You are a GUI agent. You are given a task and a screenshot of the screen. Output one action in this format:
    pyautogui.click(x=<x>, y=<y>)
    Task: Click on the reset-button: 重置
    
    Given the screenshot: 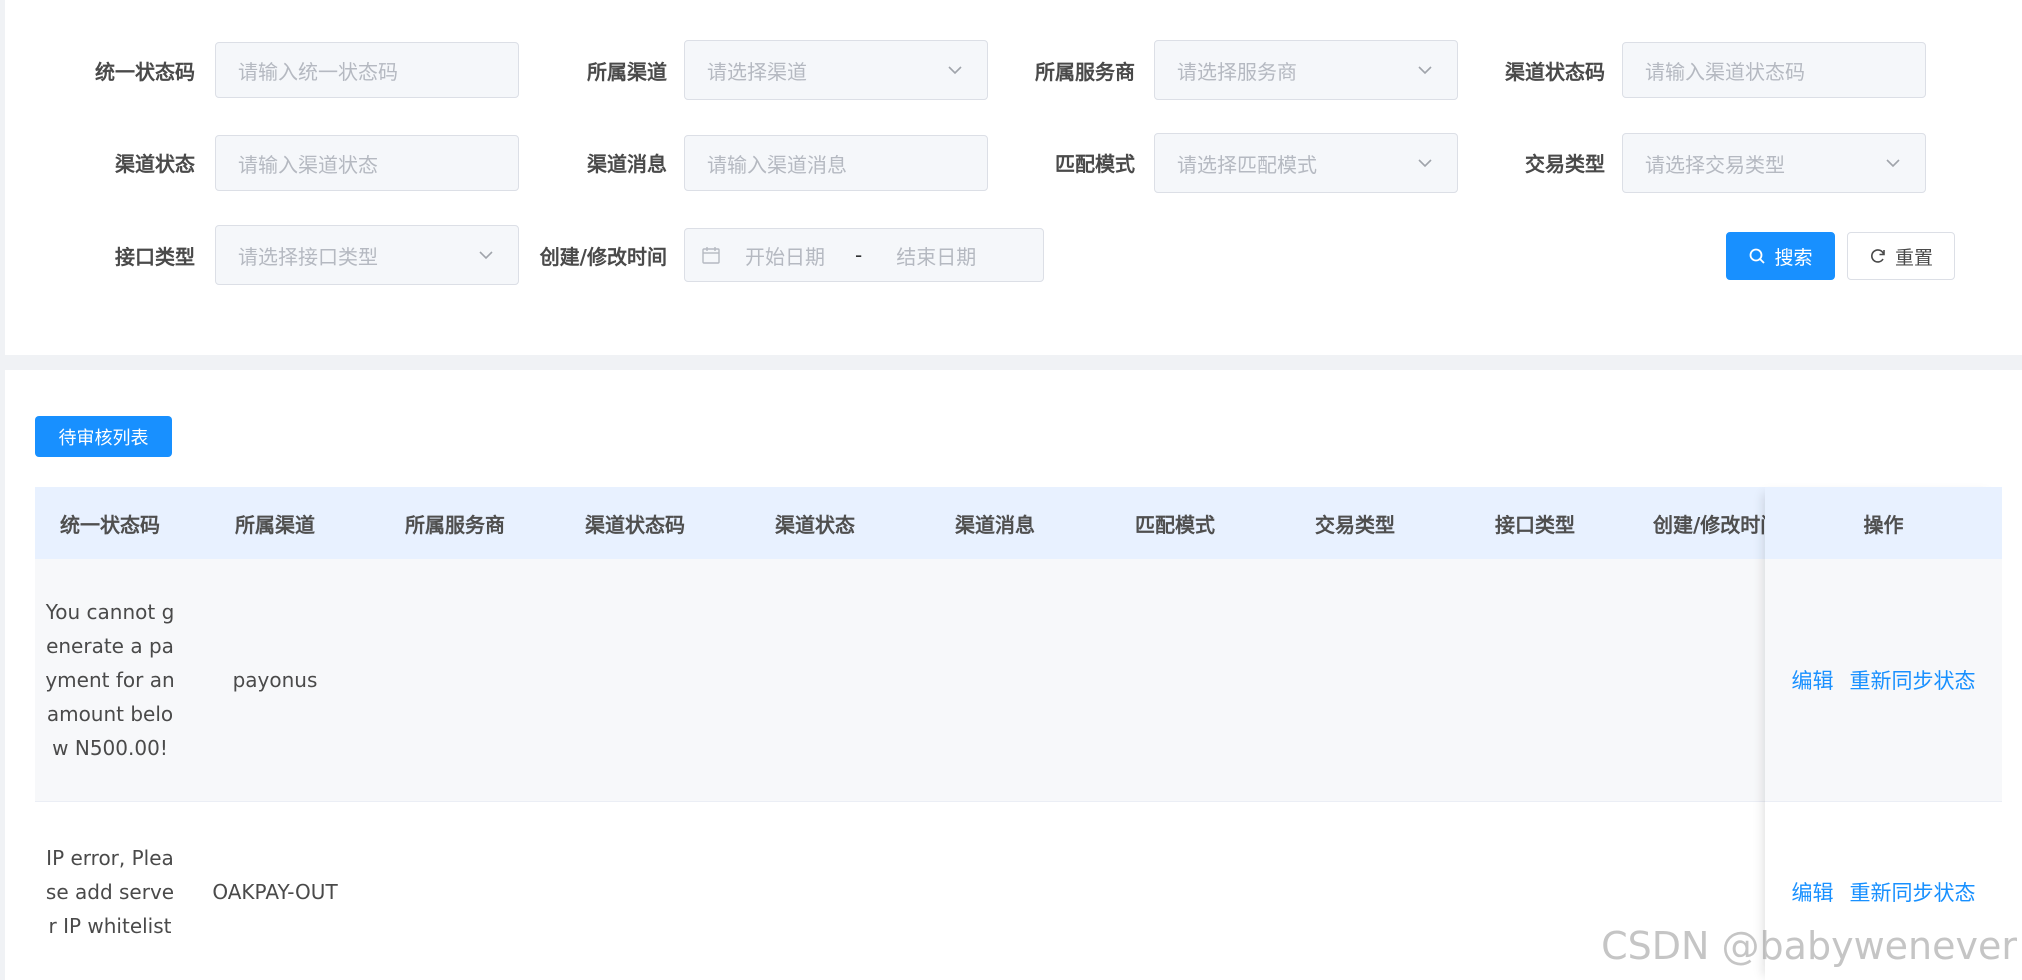 What is the action you would take?
    pyautogui.click(x=1901, y=256)
    